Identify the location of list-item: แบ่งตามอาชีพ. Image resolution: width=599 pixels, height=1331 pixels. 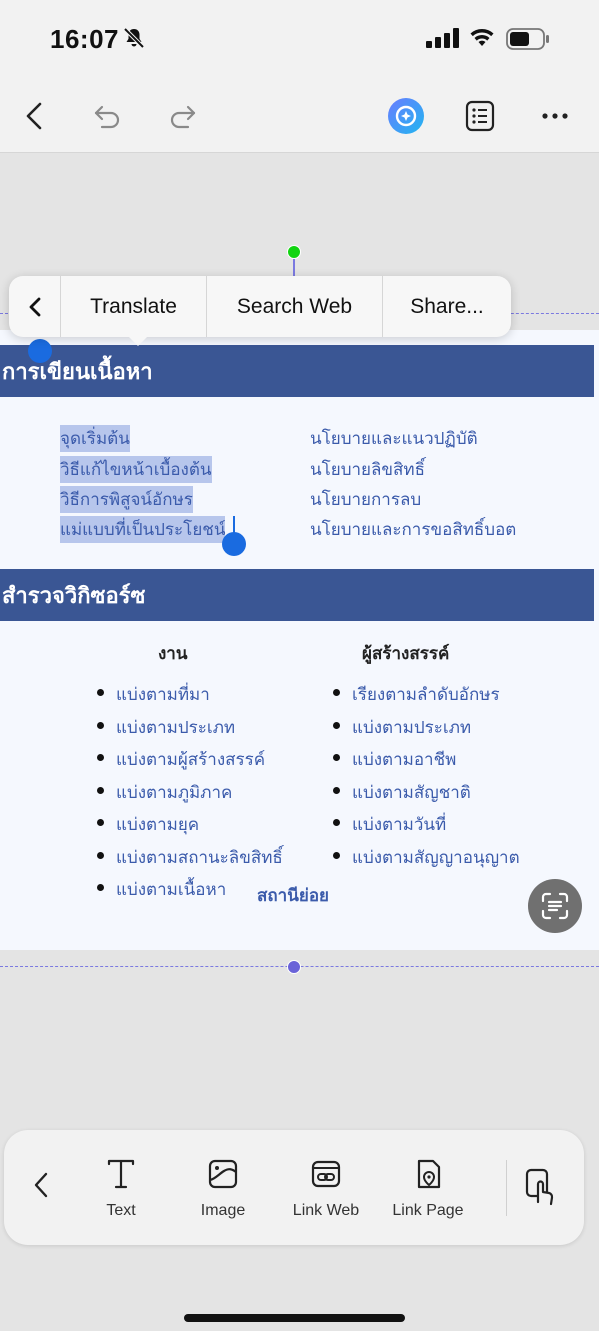
(393, 759).